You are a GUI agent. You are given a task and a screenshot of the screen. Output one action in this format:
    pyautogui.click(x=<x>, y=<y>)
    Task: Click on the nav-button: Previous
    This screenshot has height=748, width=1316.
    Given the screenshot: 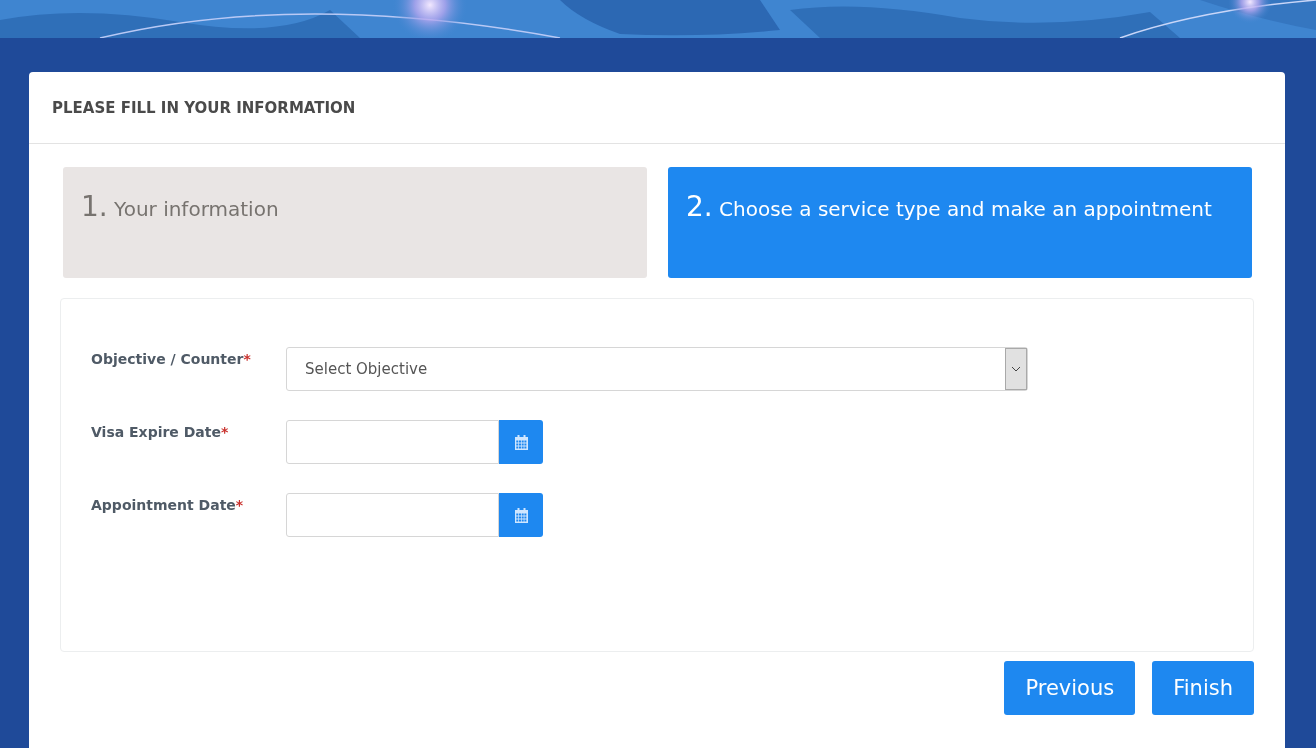 What is the action you would take?
    pyautogui.click(x=1070, y=688)
    